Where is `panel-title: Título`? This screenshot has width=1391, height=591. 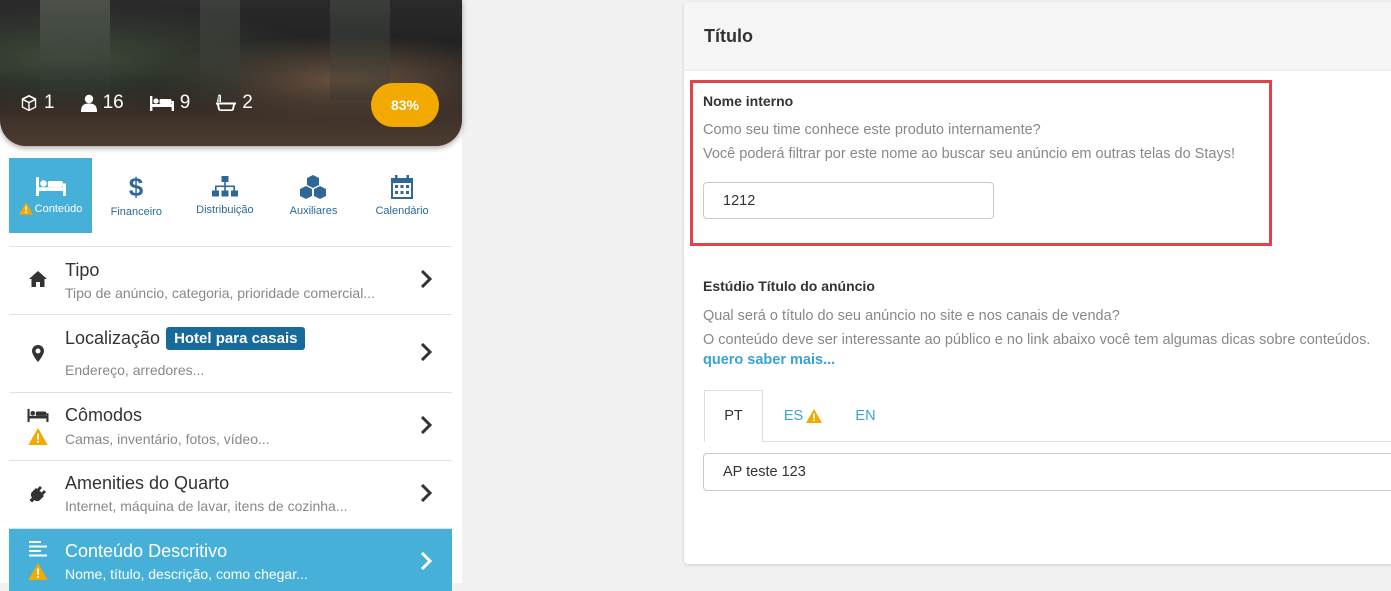 panel-title: Título is located at coordinates (728, 36).